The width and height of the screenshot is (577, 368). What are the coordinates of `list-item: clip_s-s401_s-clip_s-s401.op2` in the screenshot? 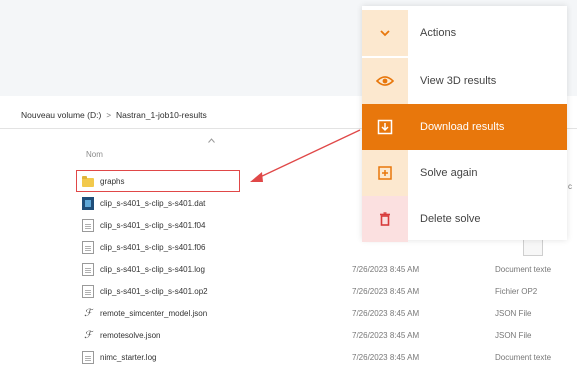 It's located at (145, 291).